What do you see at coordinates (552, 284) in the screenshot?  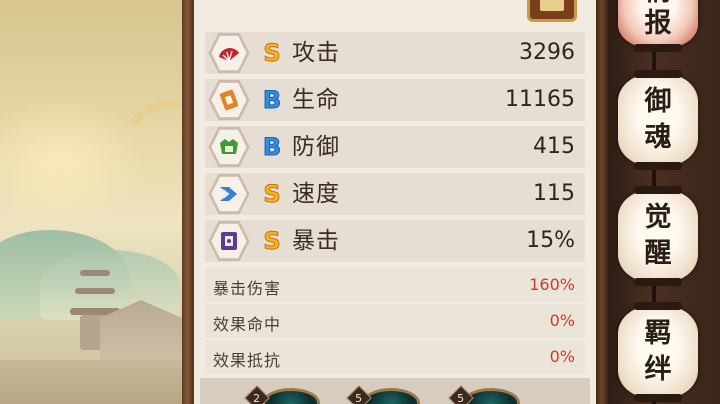 I see `sub-stat-value: 160%` at bounding box center [552, 284].